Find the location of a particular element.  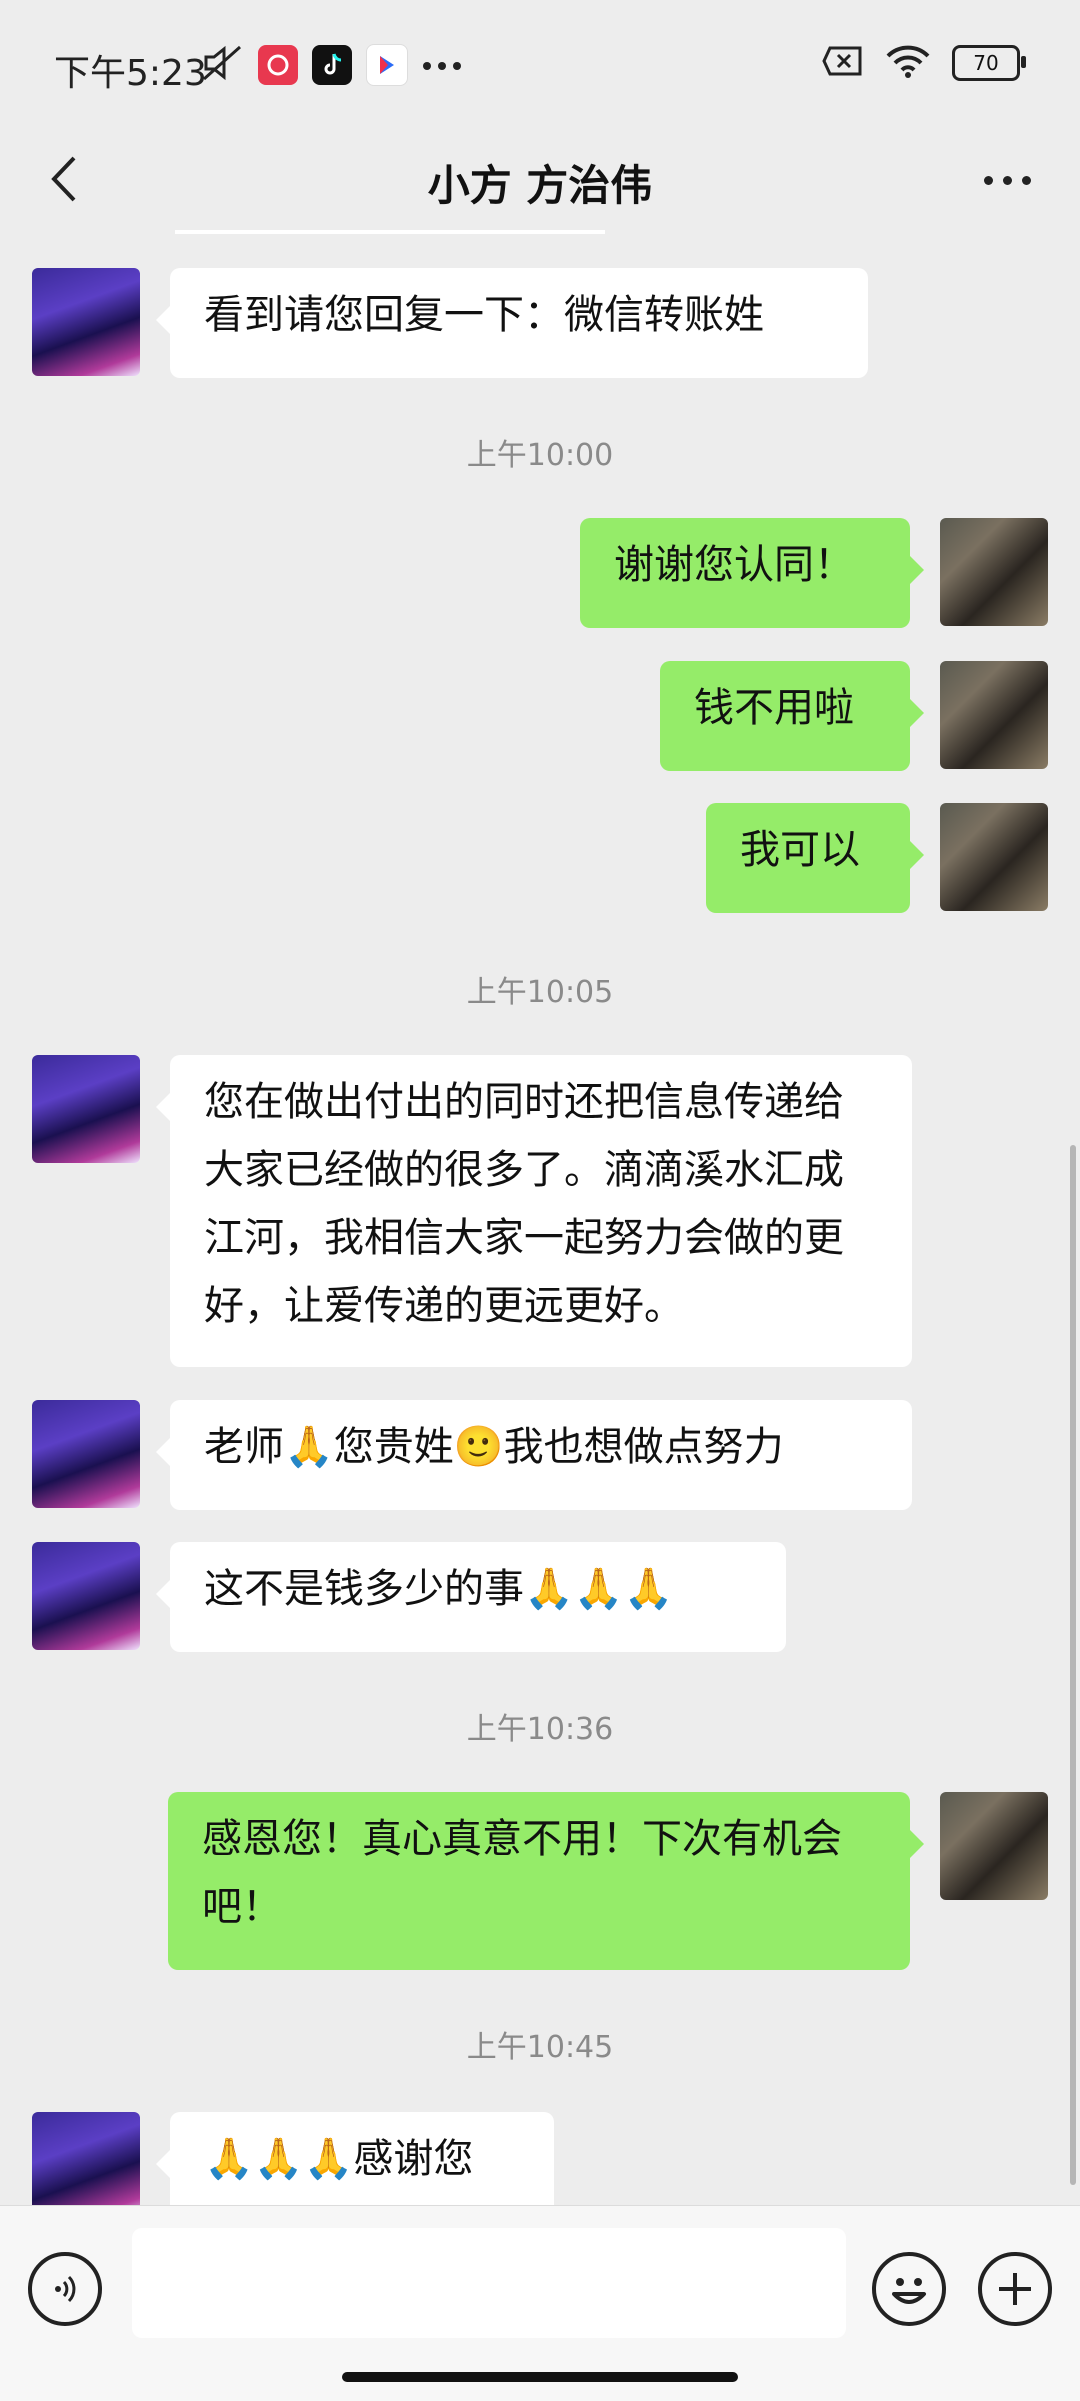

timestamp: 上午10:45 is located at coordinates (540, 2047).